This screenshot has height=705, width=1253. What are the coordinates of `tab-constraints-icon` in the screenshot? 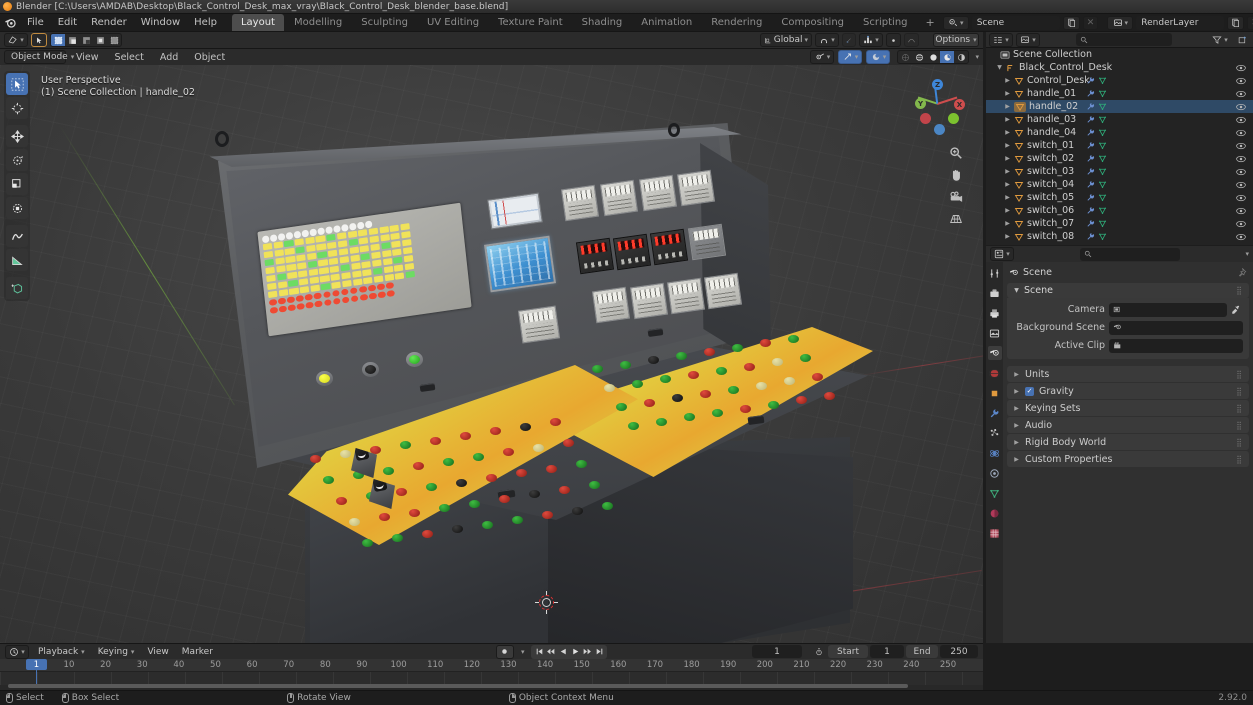 It's located at (995, 473).